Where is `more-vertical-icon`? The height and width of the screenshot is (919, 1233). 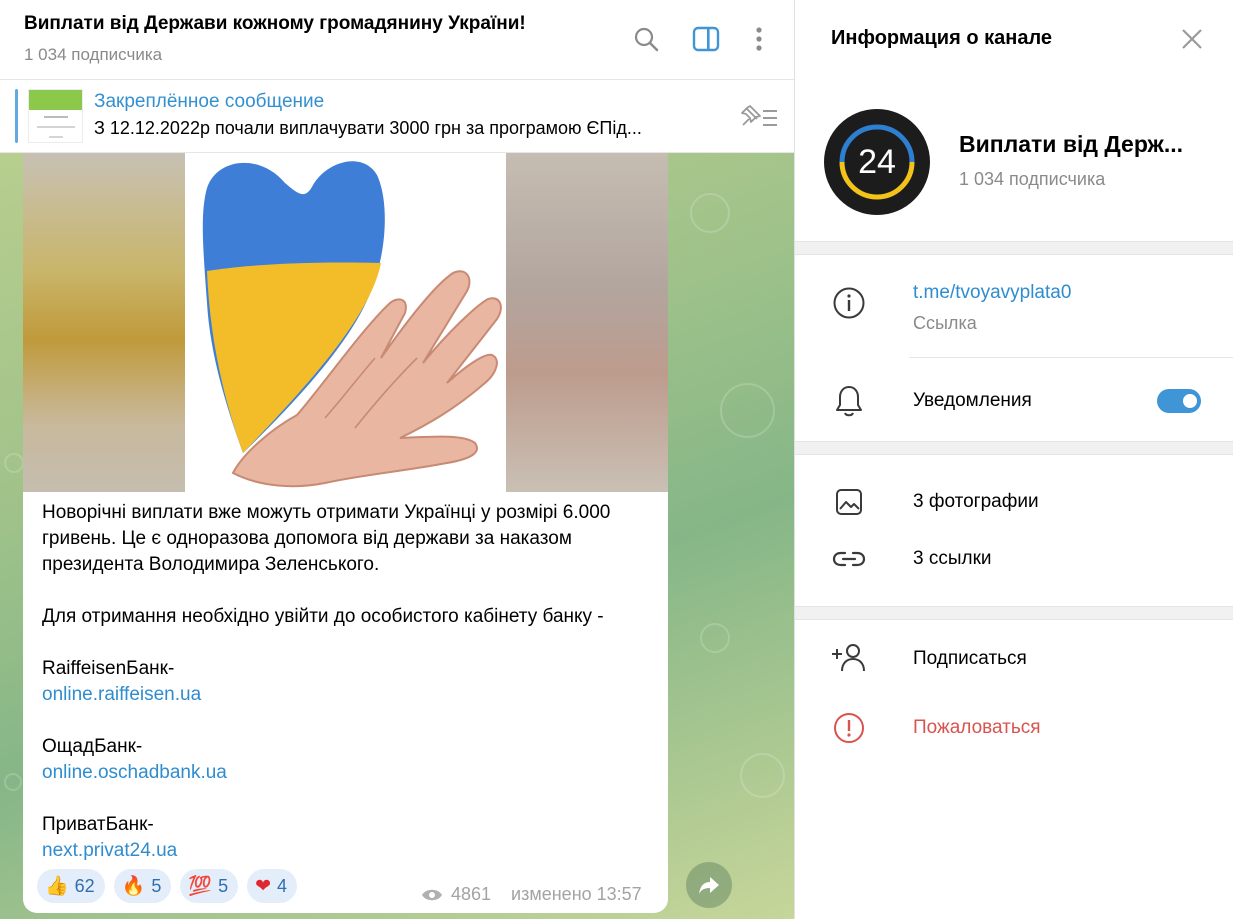 more-vertical-icon is located at coordinates (759, 39).